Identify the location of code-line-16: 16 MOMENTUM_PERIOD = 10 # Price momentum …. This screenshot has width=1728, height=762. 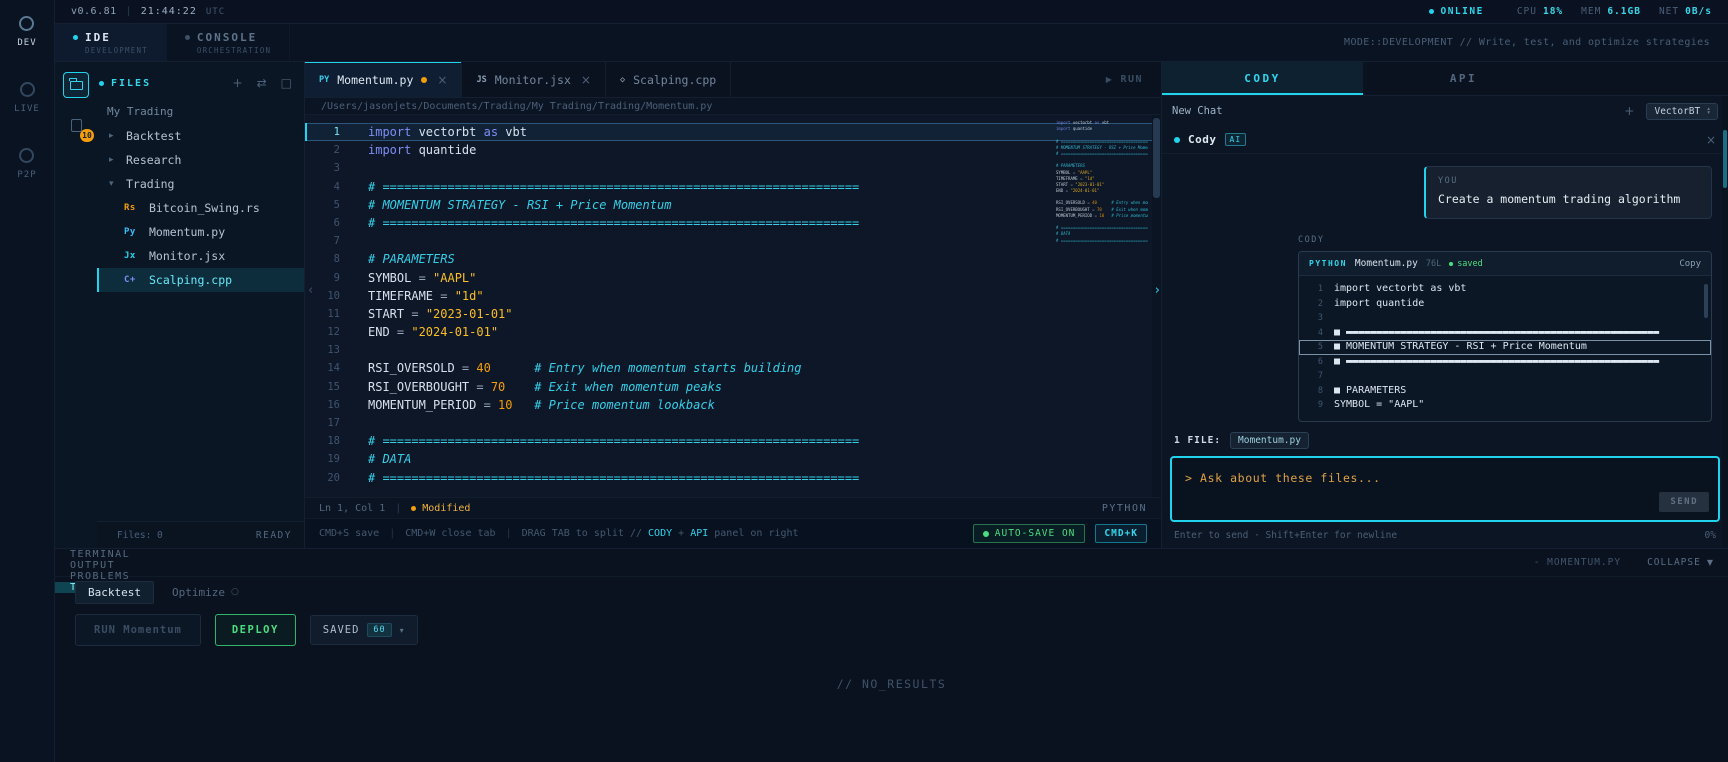
(728, 405).